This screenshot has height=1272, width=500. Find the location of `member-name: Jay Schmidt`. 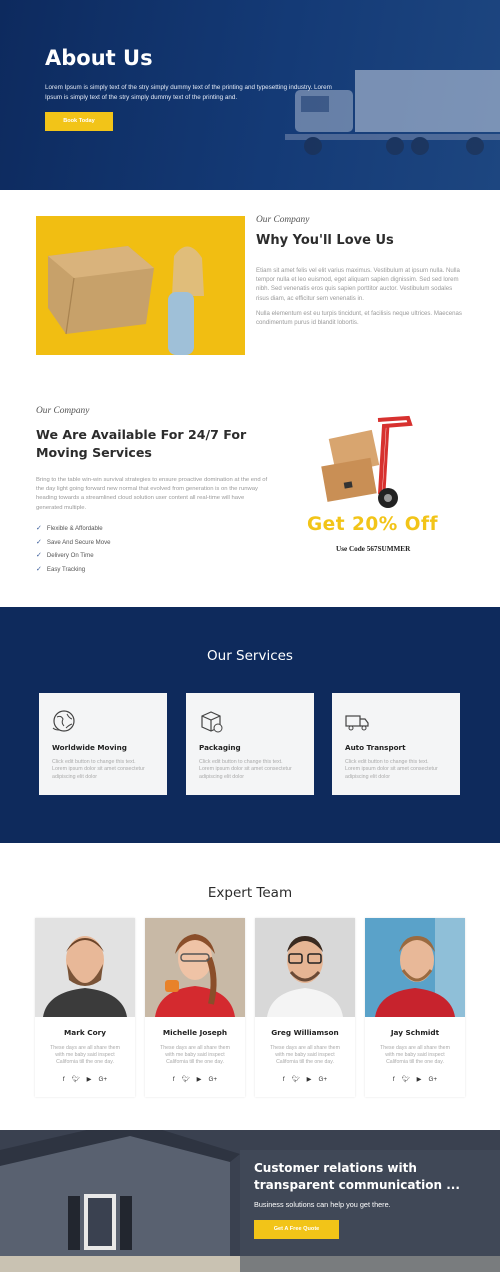

member-name: Jay Schmidt is located at coordinates (415, 1032).